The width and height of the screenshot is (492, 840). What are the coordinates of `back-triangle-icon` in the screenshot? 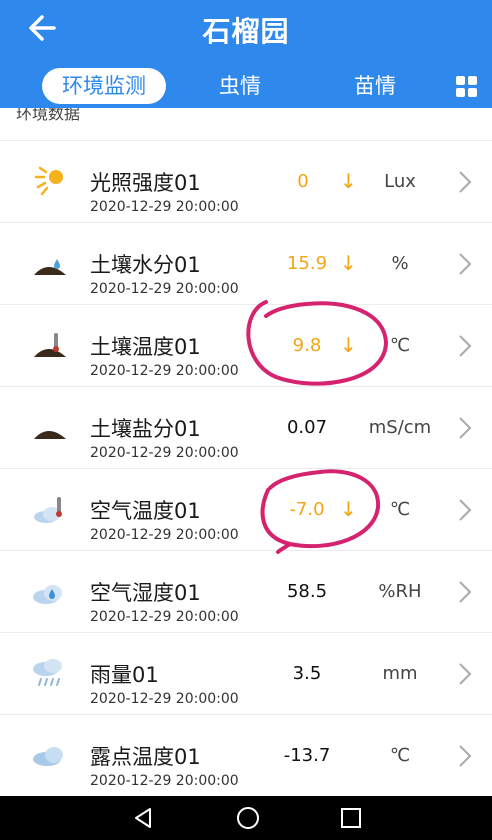 It's located at (143, 818).